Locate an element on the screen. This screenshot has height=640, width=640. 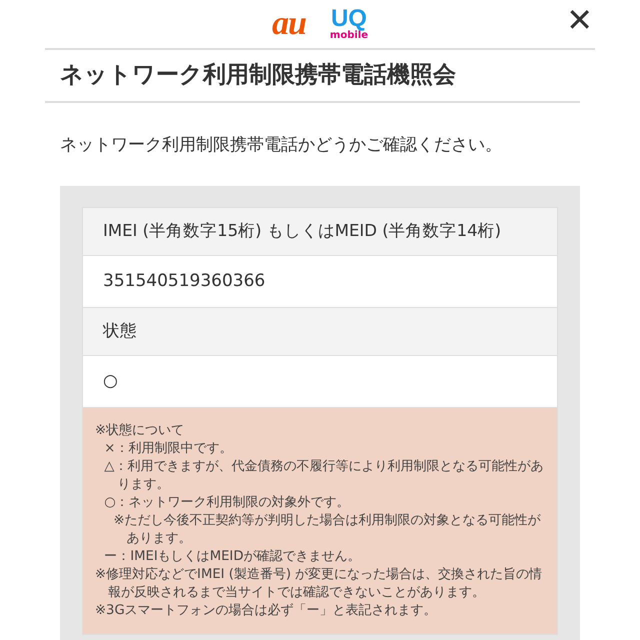
note-text: ※修理対応などでIMEI (製造番号) が変更になった場合は、交換された旨の情報が反映されるまで当サイトでは確認できないことがあります。 is located at coordinates (319, 584).